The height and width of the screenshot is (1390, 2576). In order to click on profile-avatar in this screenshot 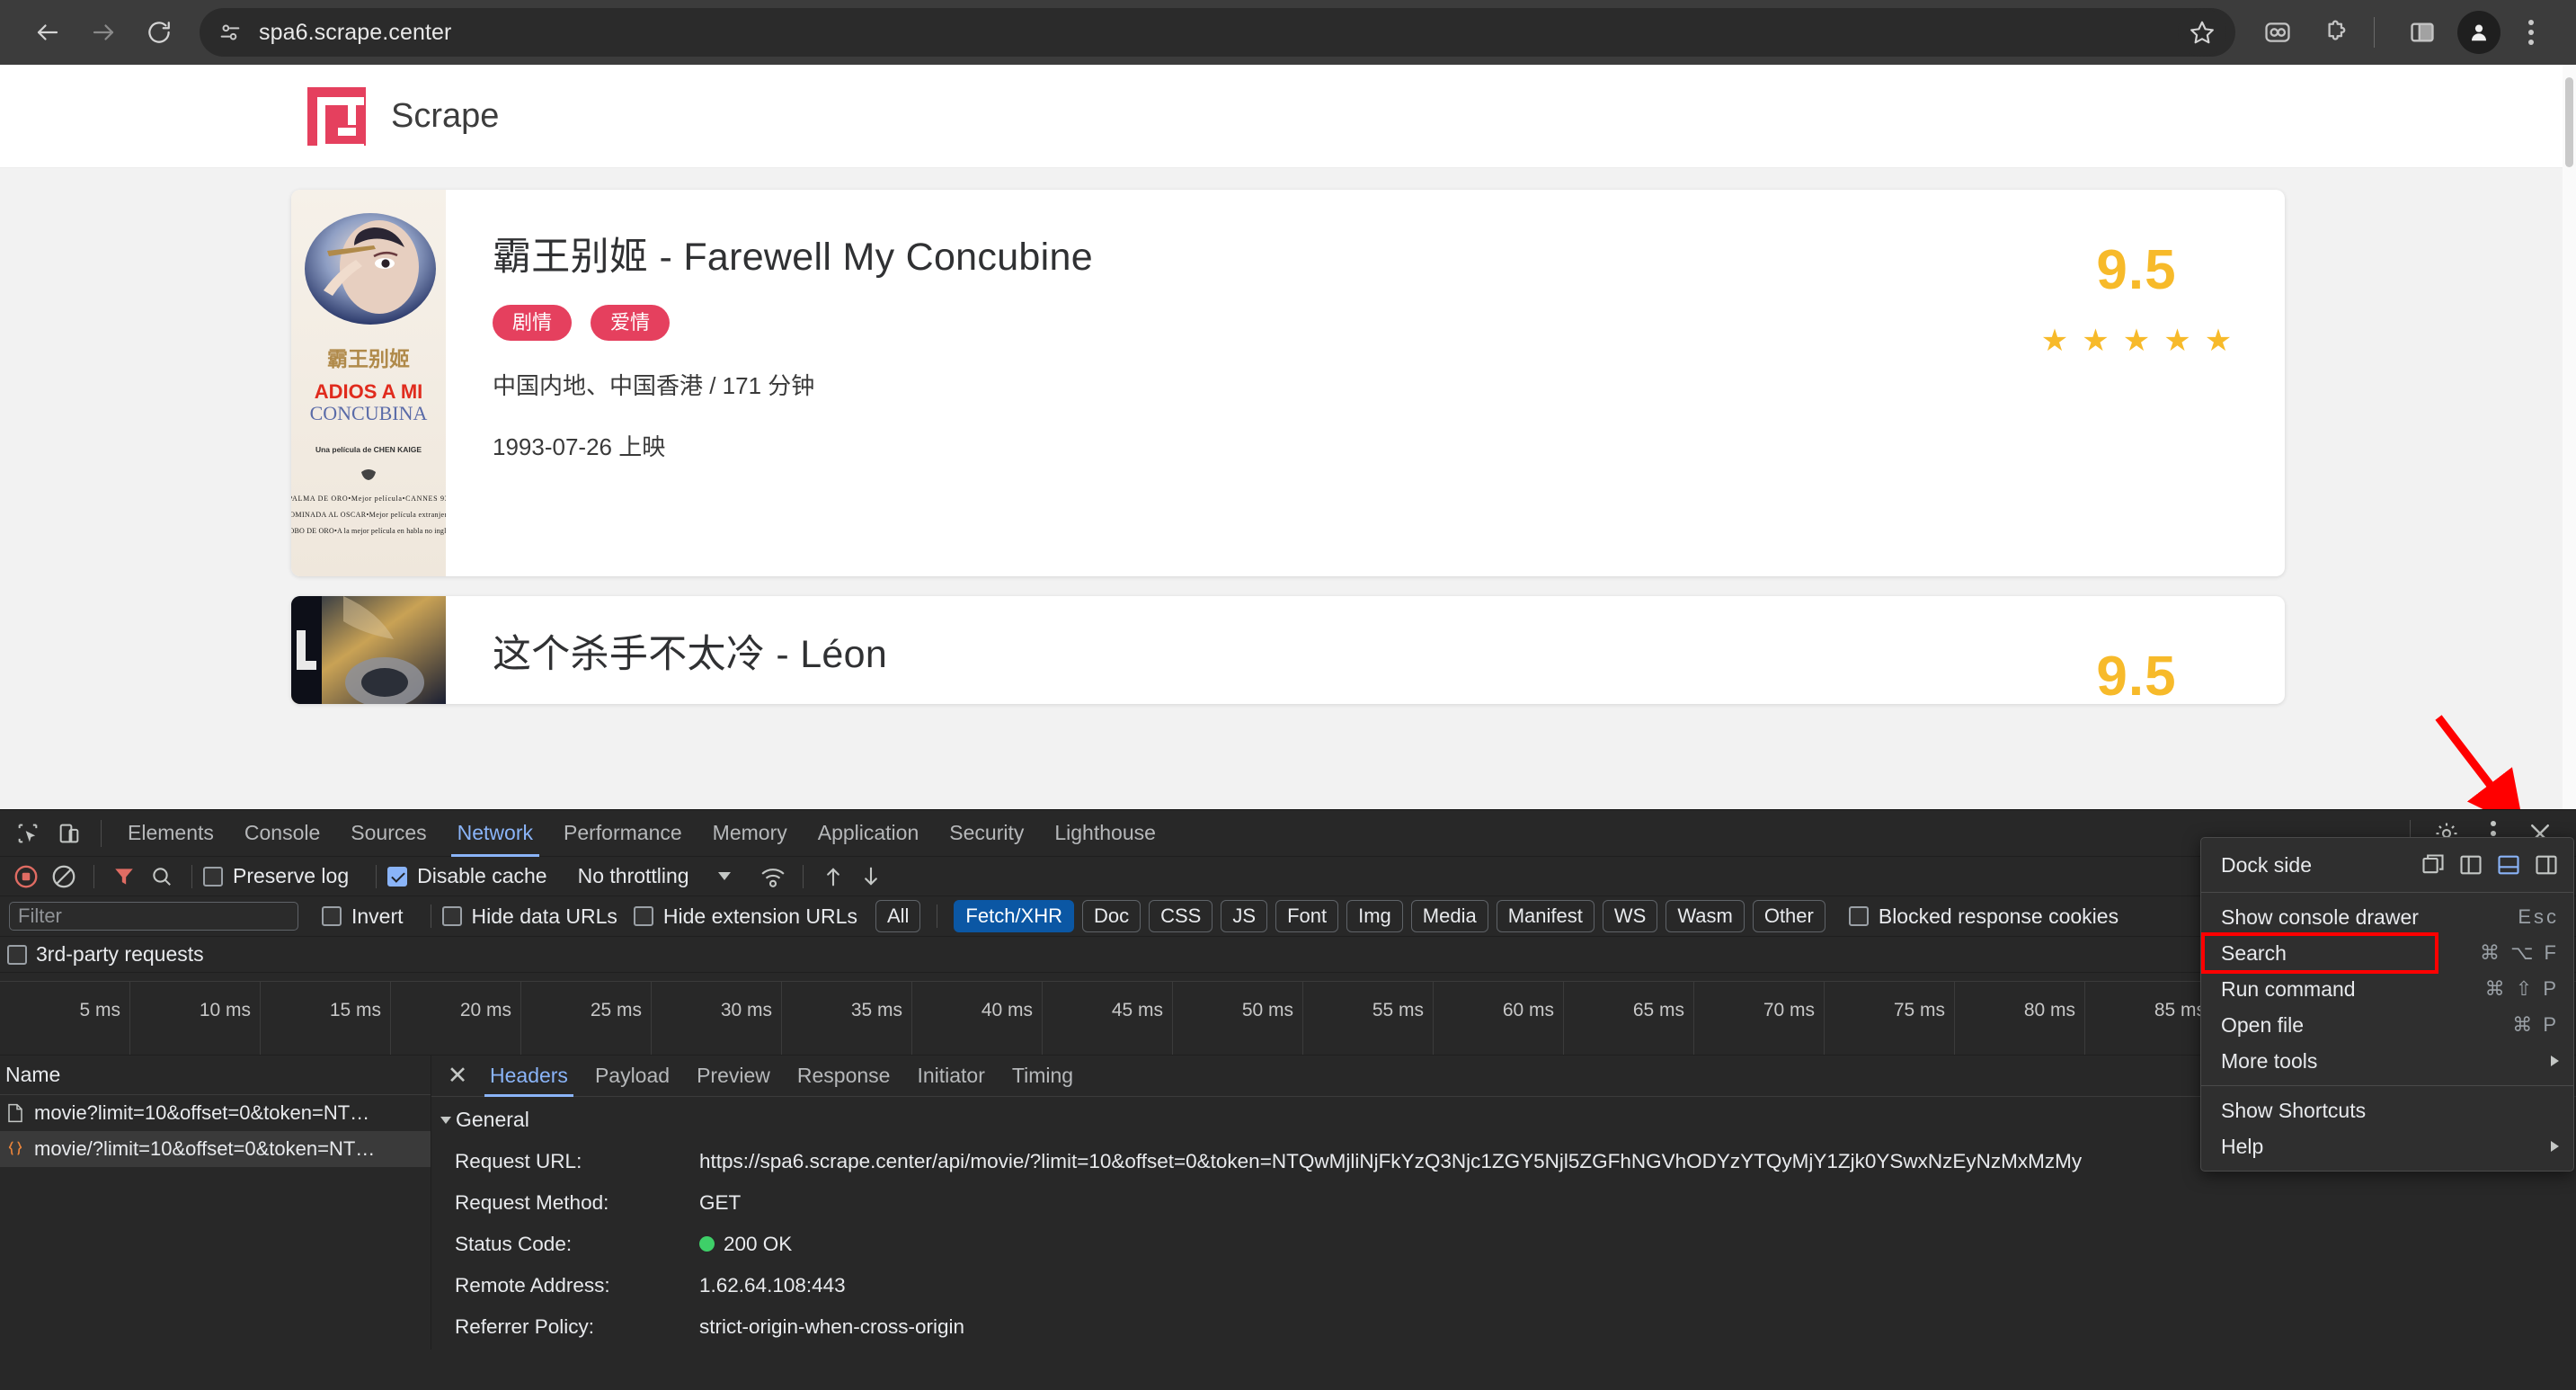, I will do `click(2478, 32)`.